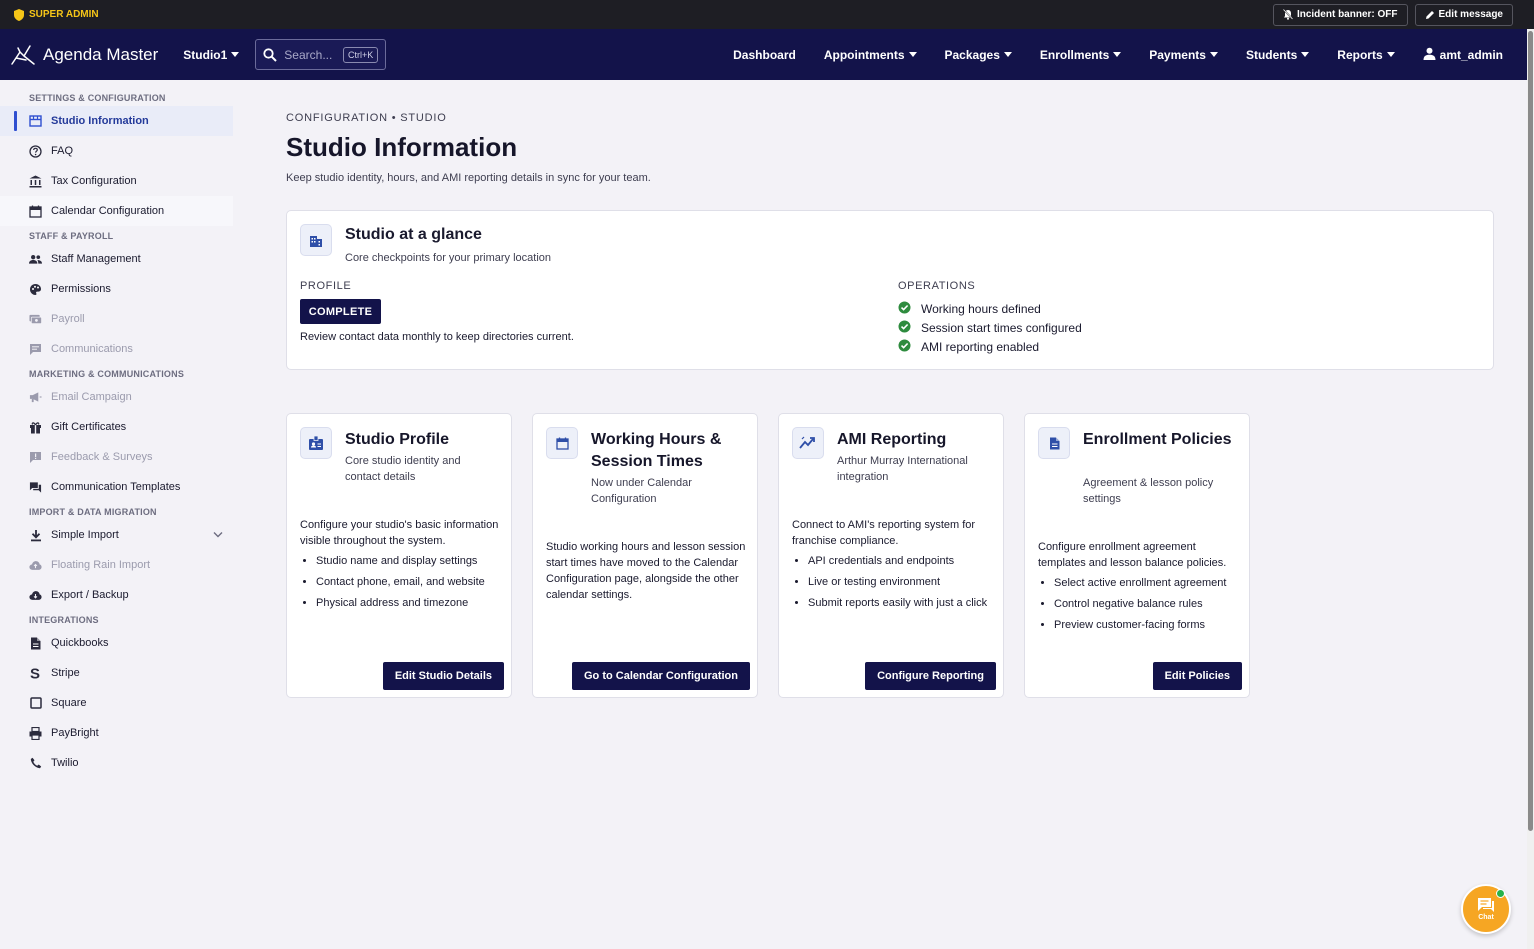  I want to click on chat-bubble-icon, so click(1486, 905).